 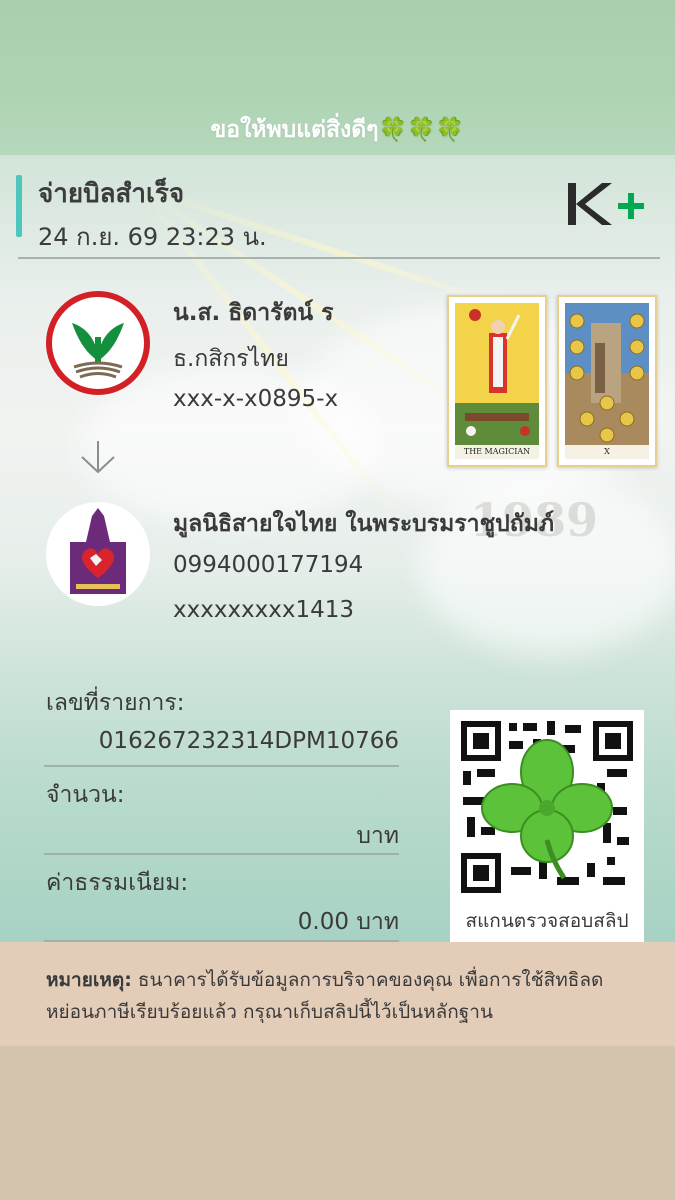 I want to click on magician-card-image, so click(x=497, y=374).